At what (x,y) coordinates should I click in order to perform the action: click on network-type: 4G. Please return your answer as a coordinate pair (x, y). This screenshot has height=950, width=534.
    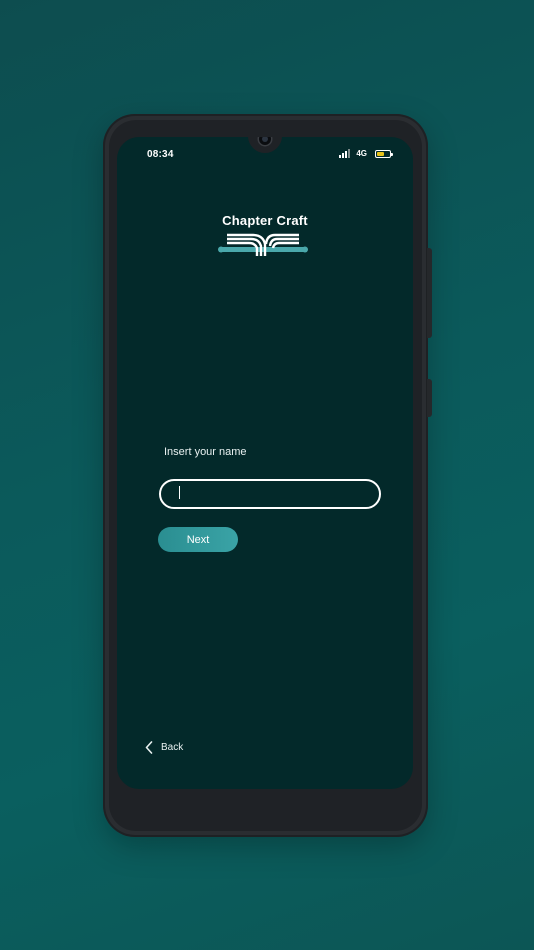
    Looking at the image, I should click on (361, 153).